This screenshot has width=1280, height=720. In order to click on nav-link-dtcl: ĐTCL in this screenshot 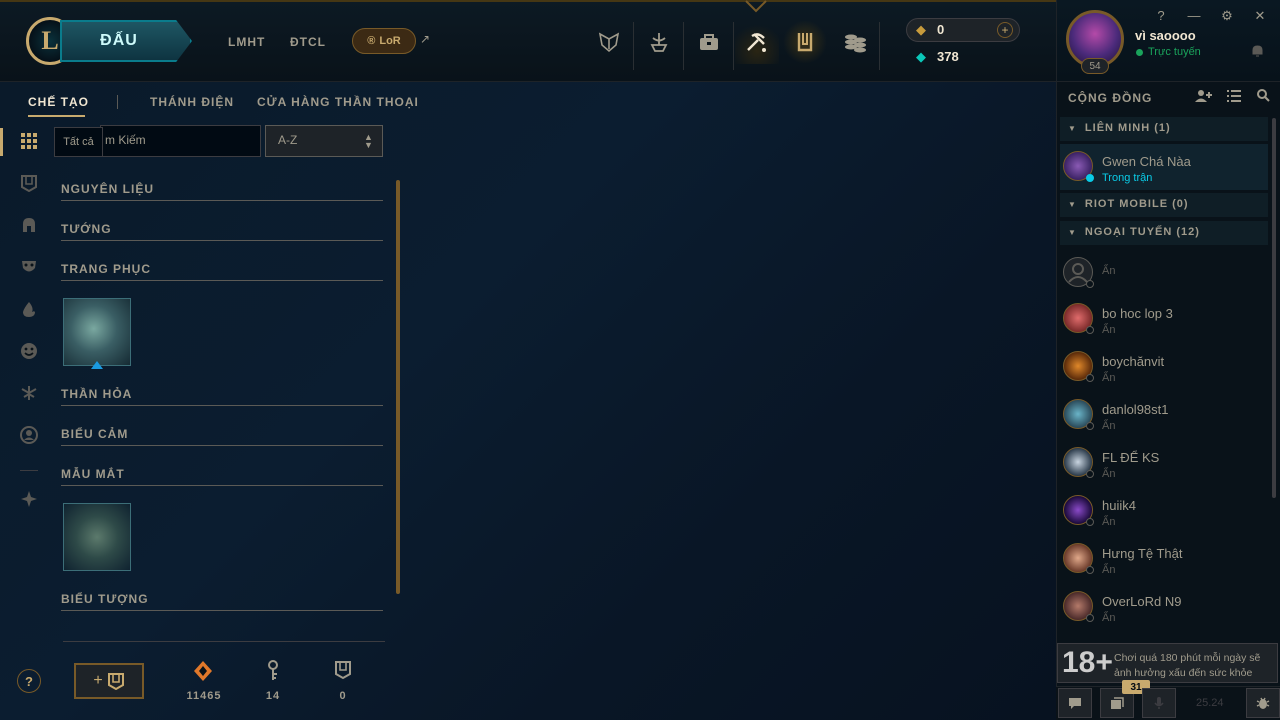, I will do `click(308, 42)`.